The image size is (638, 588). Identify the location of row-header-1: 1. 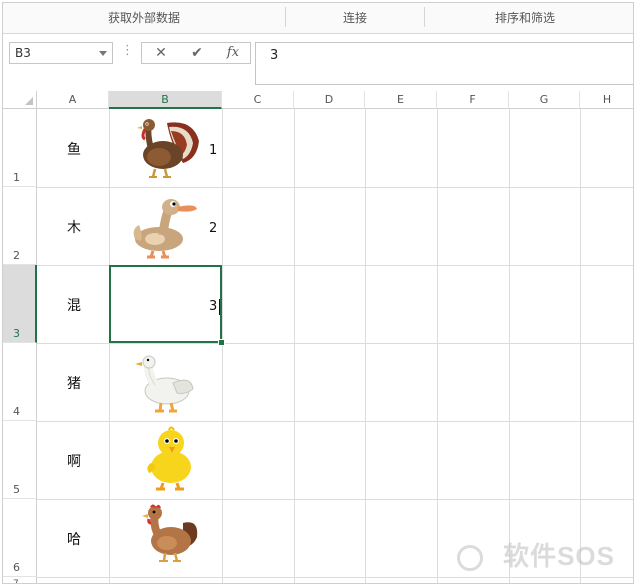
(20, 148).